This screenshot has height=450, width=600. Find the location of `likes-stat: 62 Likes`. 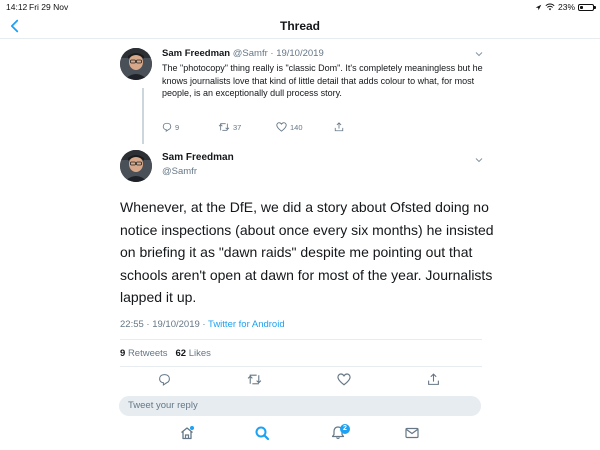

likes-stat: 62 Likes is located at coordinates (192, 353).